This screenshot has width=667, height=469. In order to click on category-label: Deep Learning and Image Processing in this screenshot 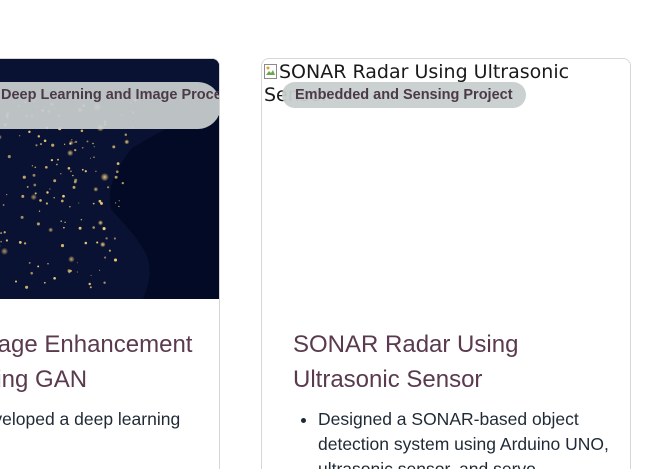, I will do `click(110, 95)`.